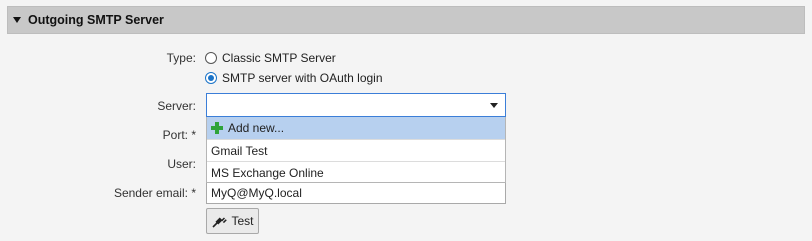 This screenshot has width=812, height=241. I want to click on test-button: Test, so click(232, 221).